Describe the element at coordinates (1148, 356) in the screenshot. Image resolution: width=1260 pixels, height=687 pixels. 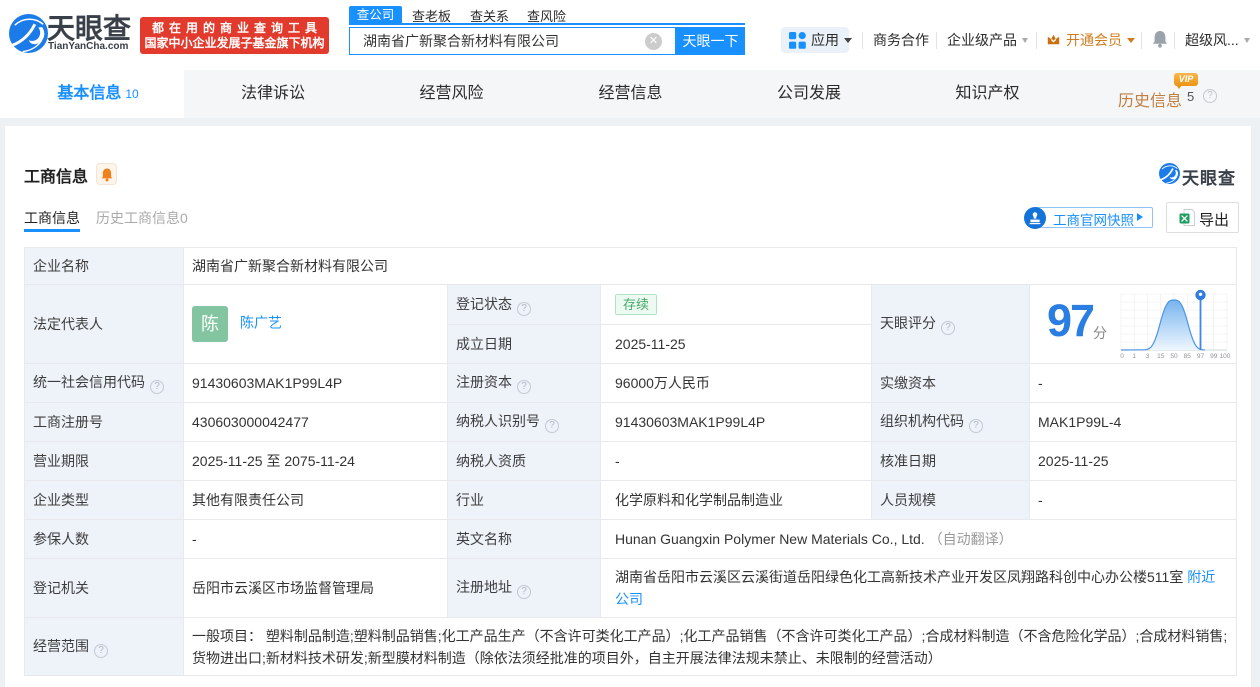
I see `svg-text: 3` at that location.